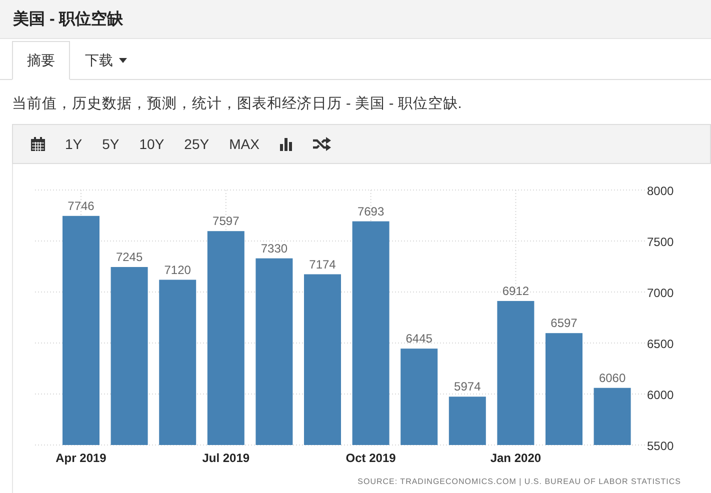 This screenshot has height=493, width=711. What do you see at coordinates (516, 458) in the screenshot?
I see `x-tick-label: Jan 2020` at bounding box center [516, 458].